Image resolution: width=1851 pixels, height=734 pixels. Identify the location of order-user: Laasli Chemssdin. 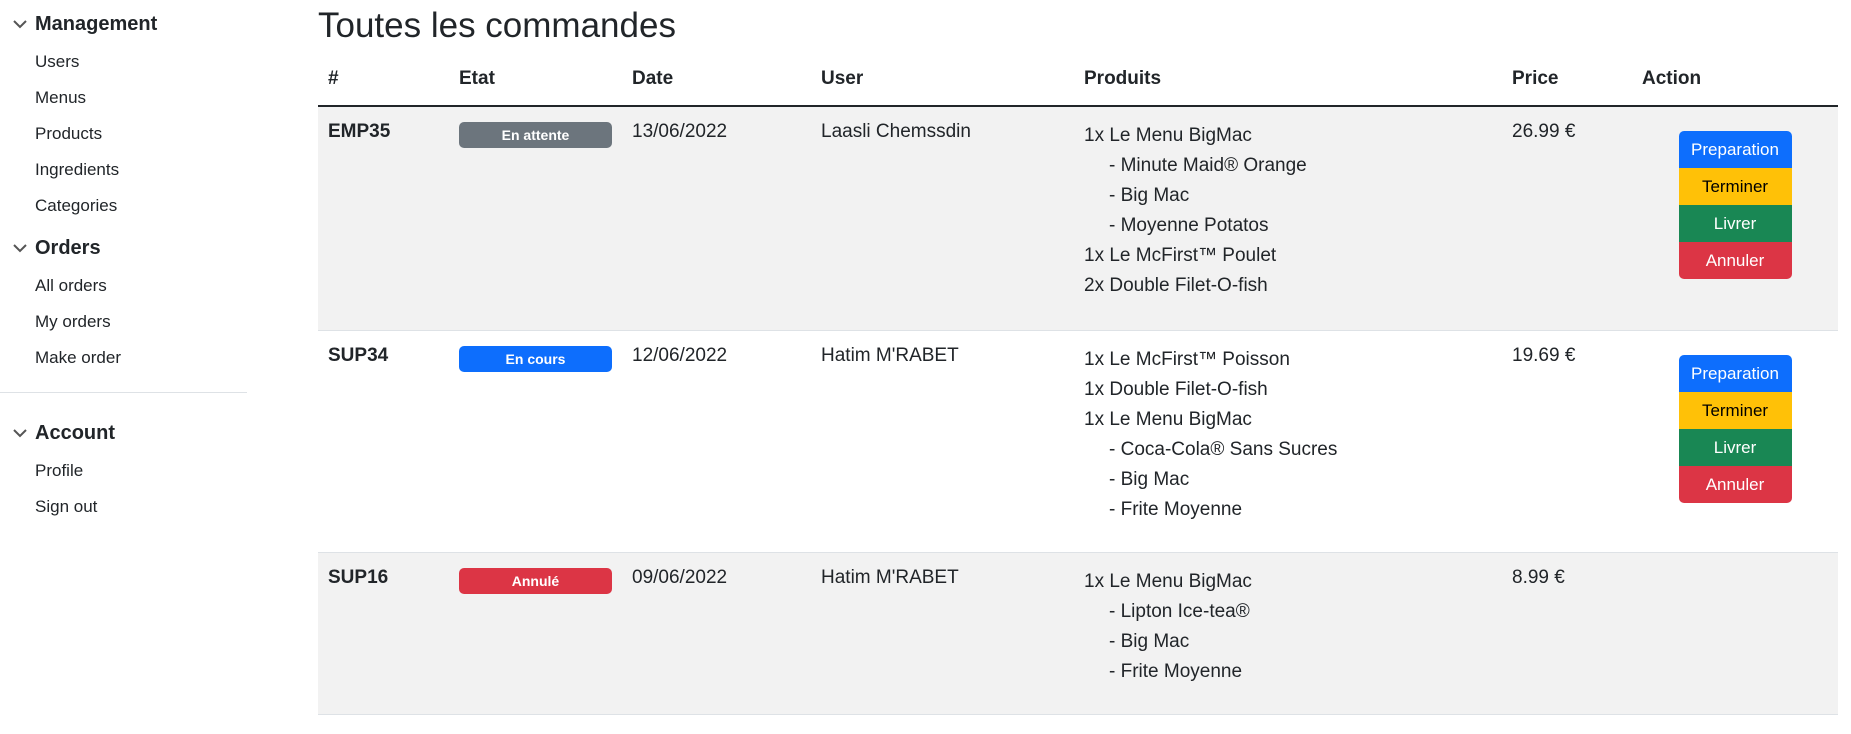
(942, 218).